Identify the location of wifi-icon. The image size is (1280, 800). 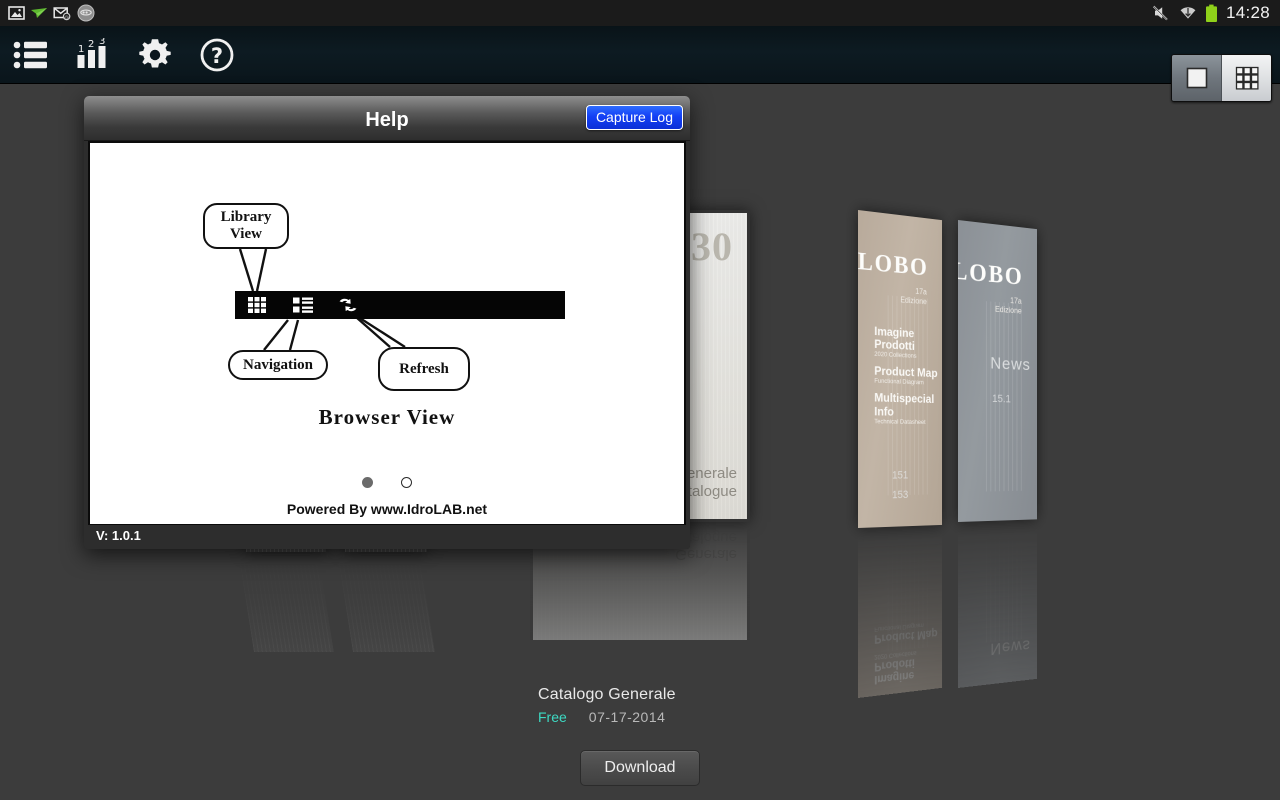
(1188, 13).